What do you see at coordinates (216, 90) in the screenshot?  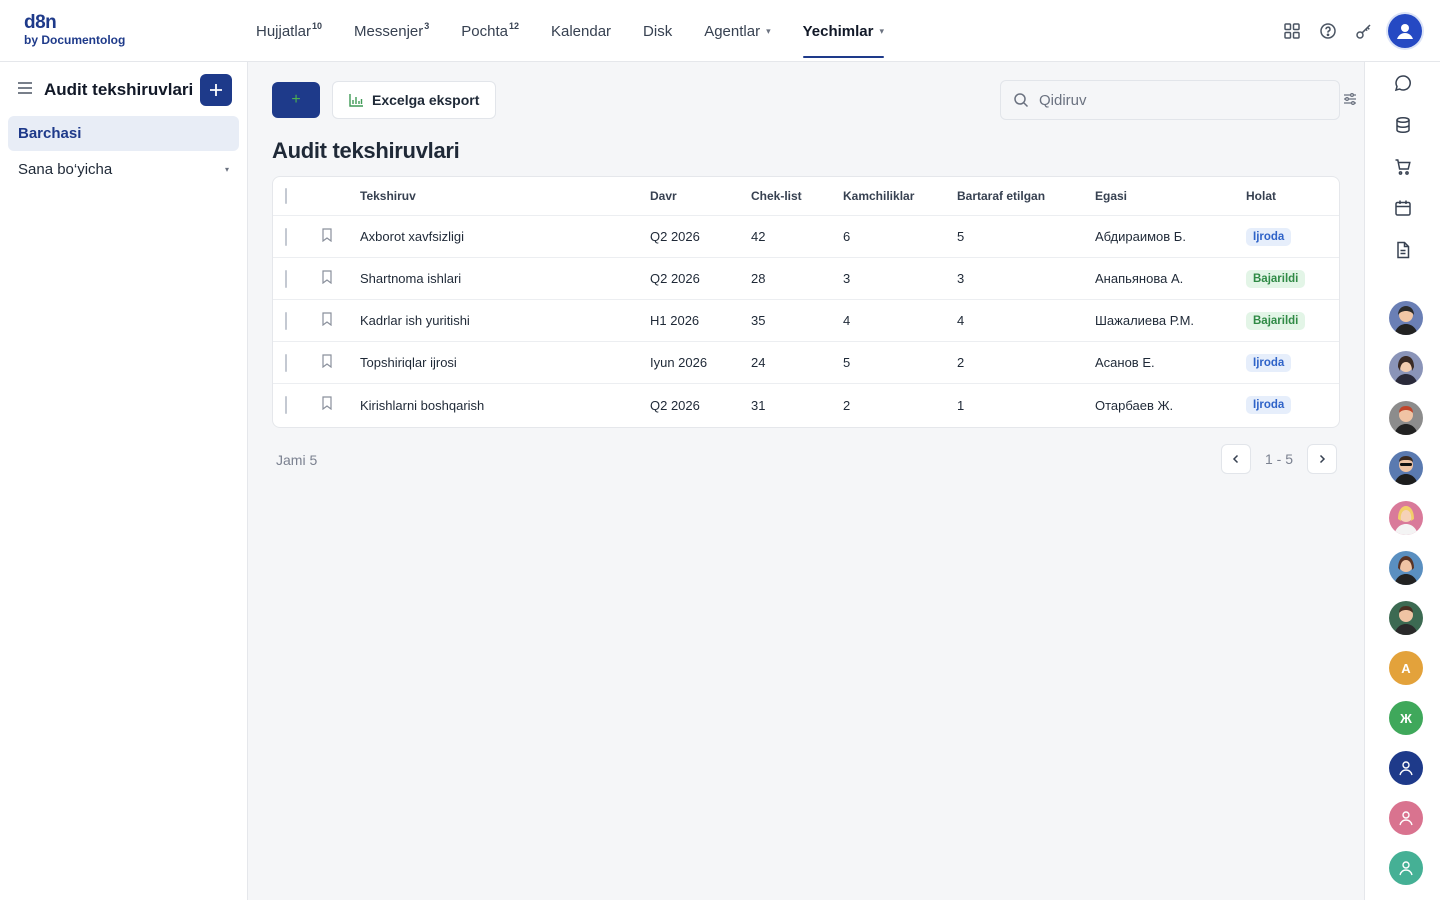 I see `sidebar-add-button` at bounding box center [216, 90].